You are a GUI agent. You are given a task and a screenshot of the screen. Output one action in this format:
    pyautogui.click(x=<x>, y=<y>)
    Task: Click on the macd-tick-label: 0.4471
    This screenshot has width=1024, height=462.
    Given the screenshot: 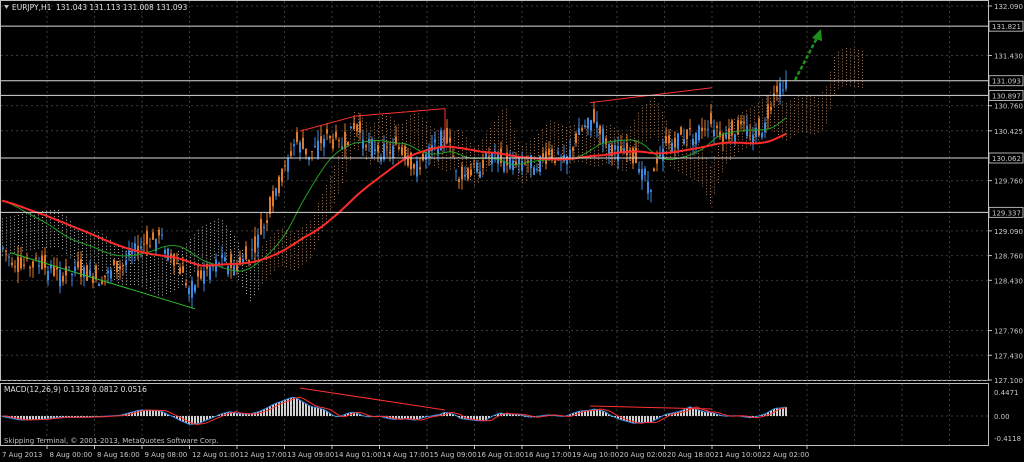 What is the action you would take?
    pyautogui.click(x=1006, y=393)
    